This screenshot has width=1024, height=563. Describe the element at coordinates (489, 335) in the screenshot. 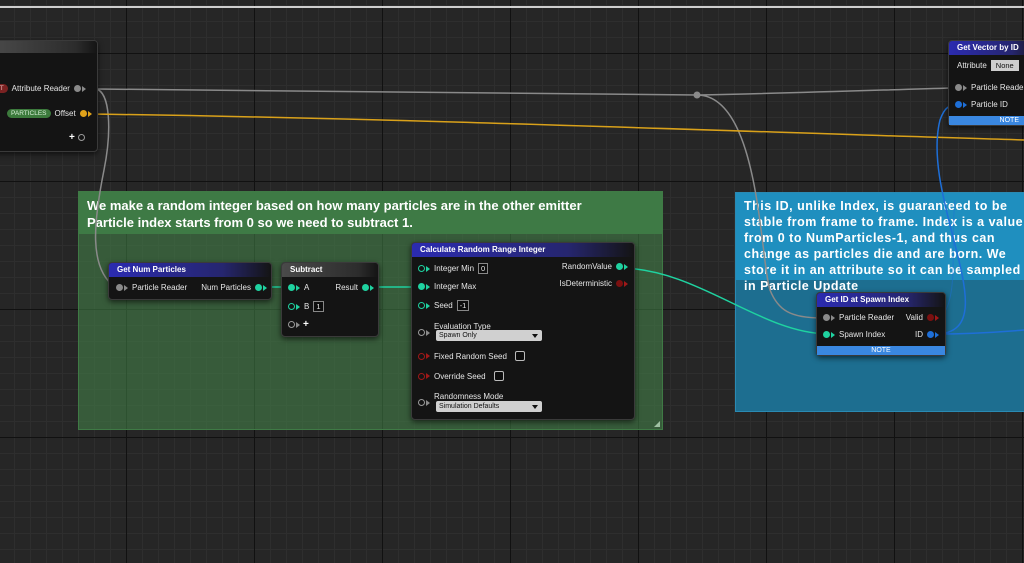

I see `evaluation-type-dropdown: Spawn Only` at that location.